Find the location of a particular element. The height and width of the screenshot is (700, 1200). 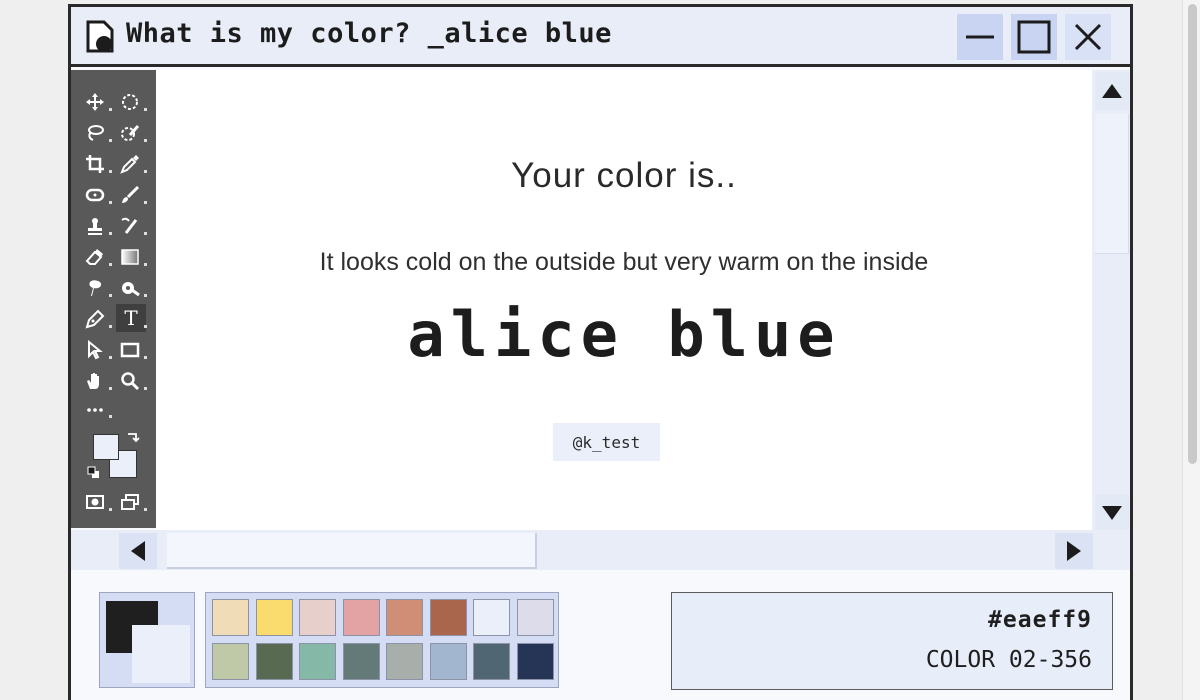

zoom-icon is located at coordinates (130, 381).